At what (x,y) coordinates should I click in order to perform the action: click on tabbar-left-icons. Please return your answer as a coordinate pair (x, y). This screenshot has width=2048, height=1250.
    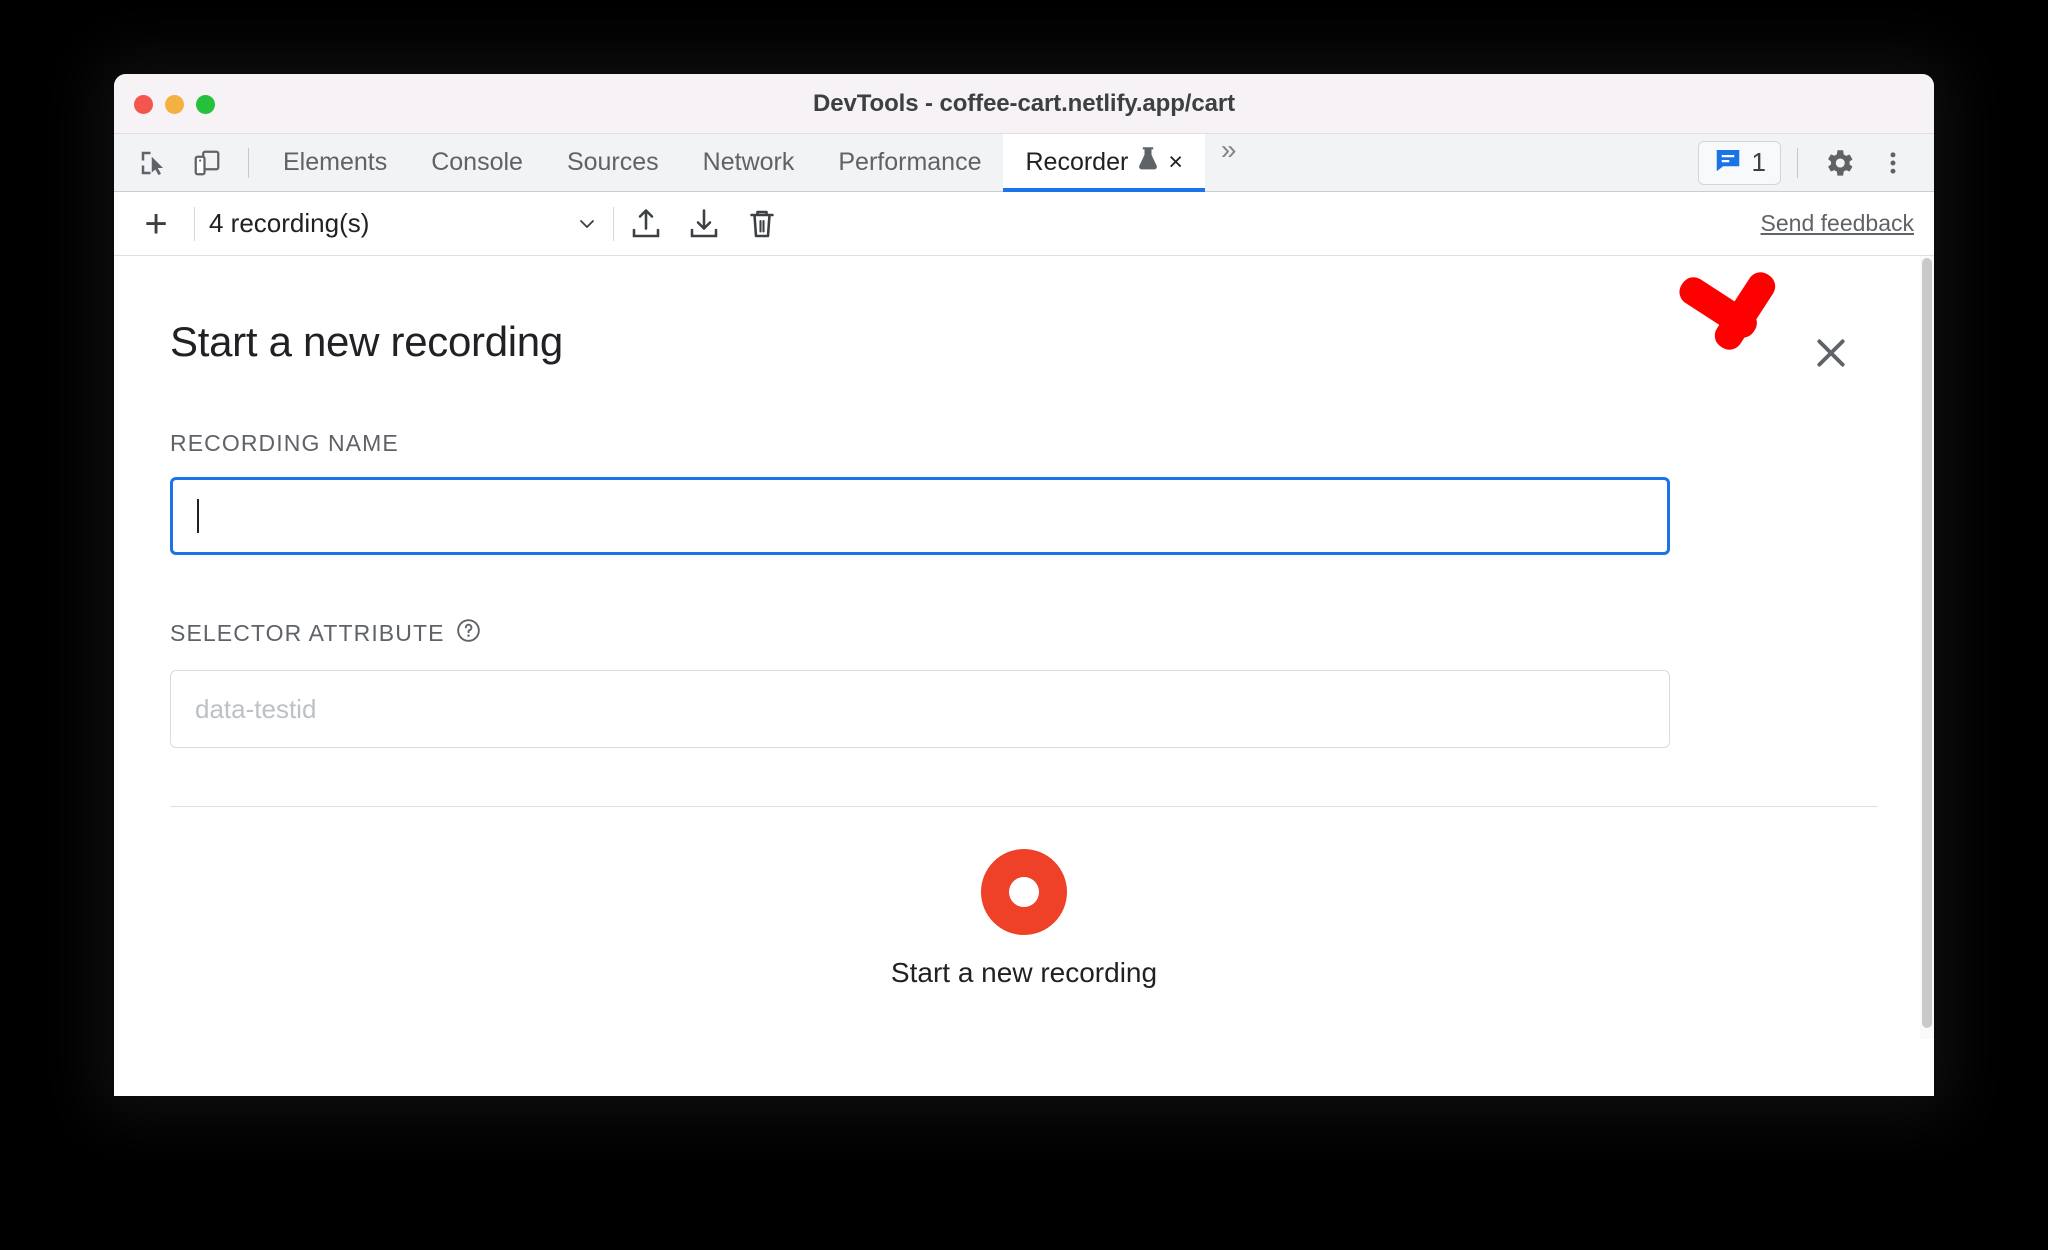
    Looking at the image, I should click on (187, 162).